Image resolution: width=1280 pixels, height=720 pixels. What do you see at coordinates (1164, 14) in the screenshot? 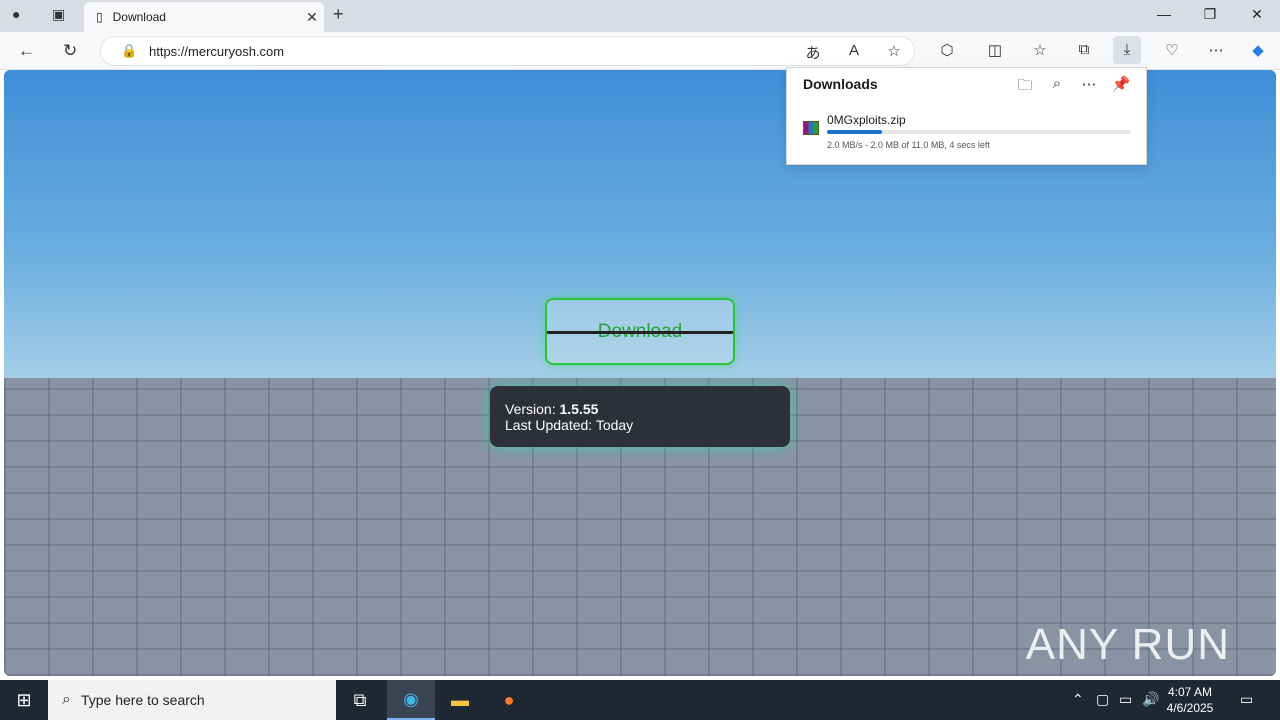
I see `minimize-icon: —` at bounding box center [1164, 14].